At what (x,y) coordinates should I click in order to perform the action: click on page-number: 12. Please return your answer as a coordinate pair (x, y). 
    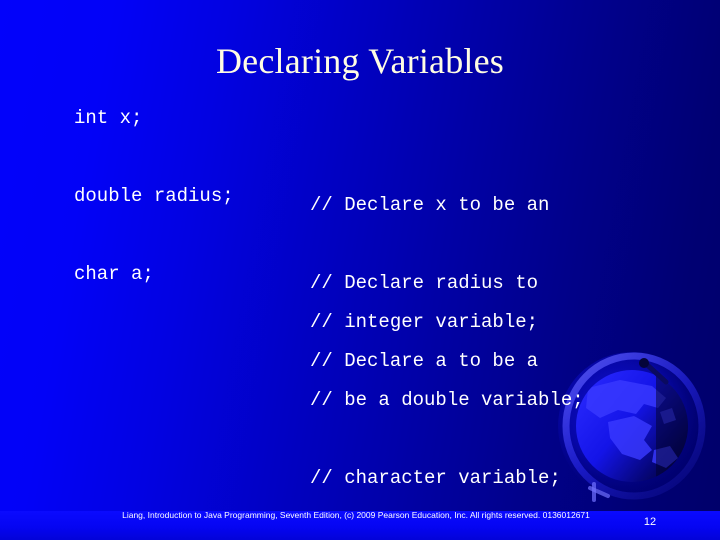
    Looking at the image, I should click on (650, 522).